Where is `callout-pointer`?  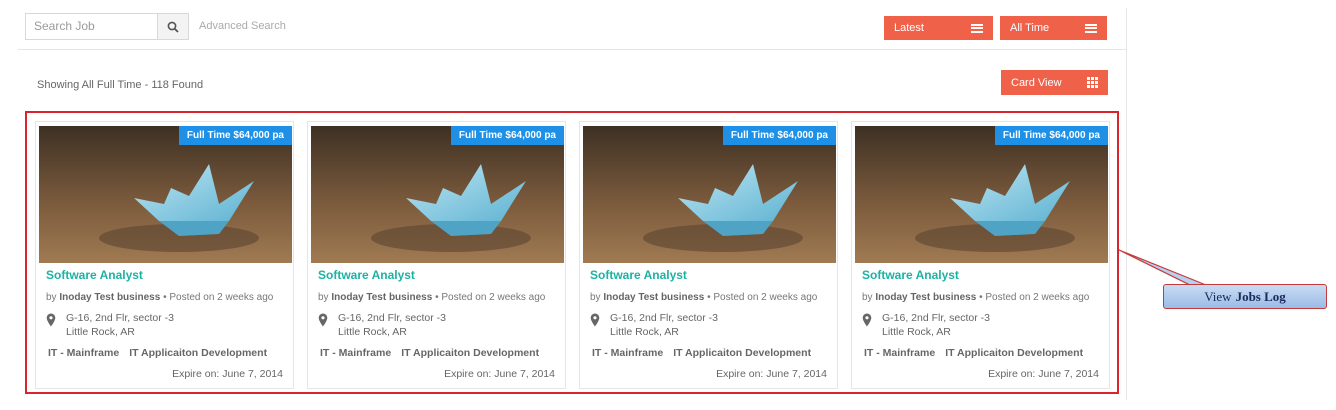
callout-pointer is located at coordinates (1162, 267).